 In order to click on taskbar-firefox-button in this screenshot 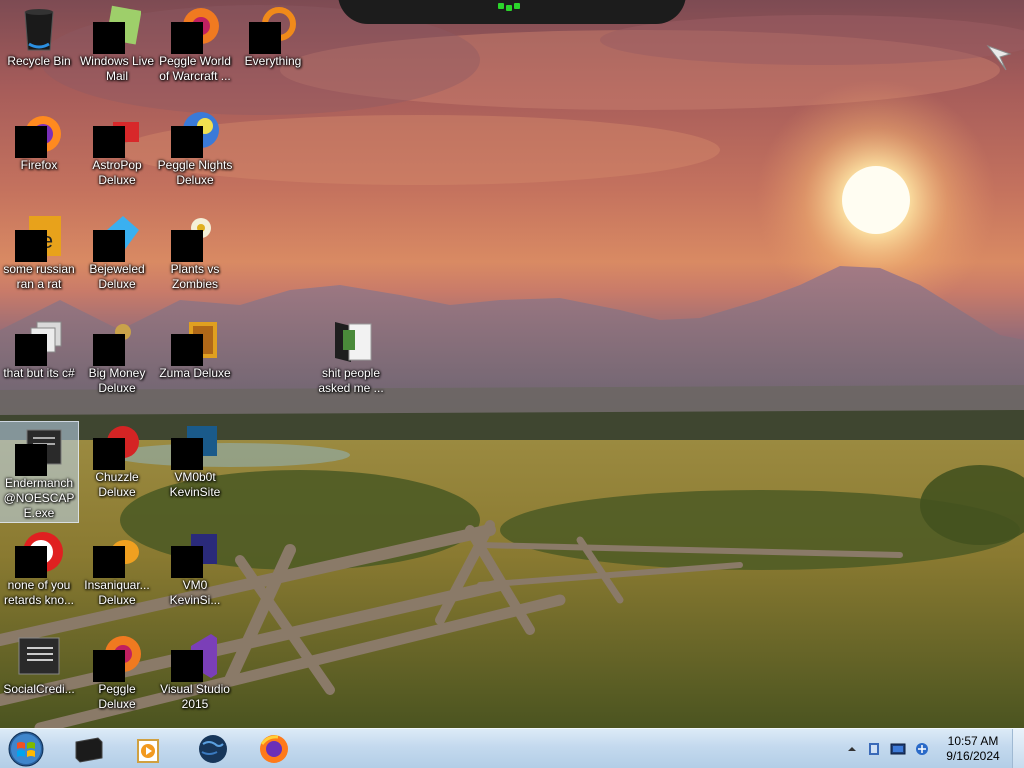, I will do `click(274, 749)`.